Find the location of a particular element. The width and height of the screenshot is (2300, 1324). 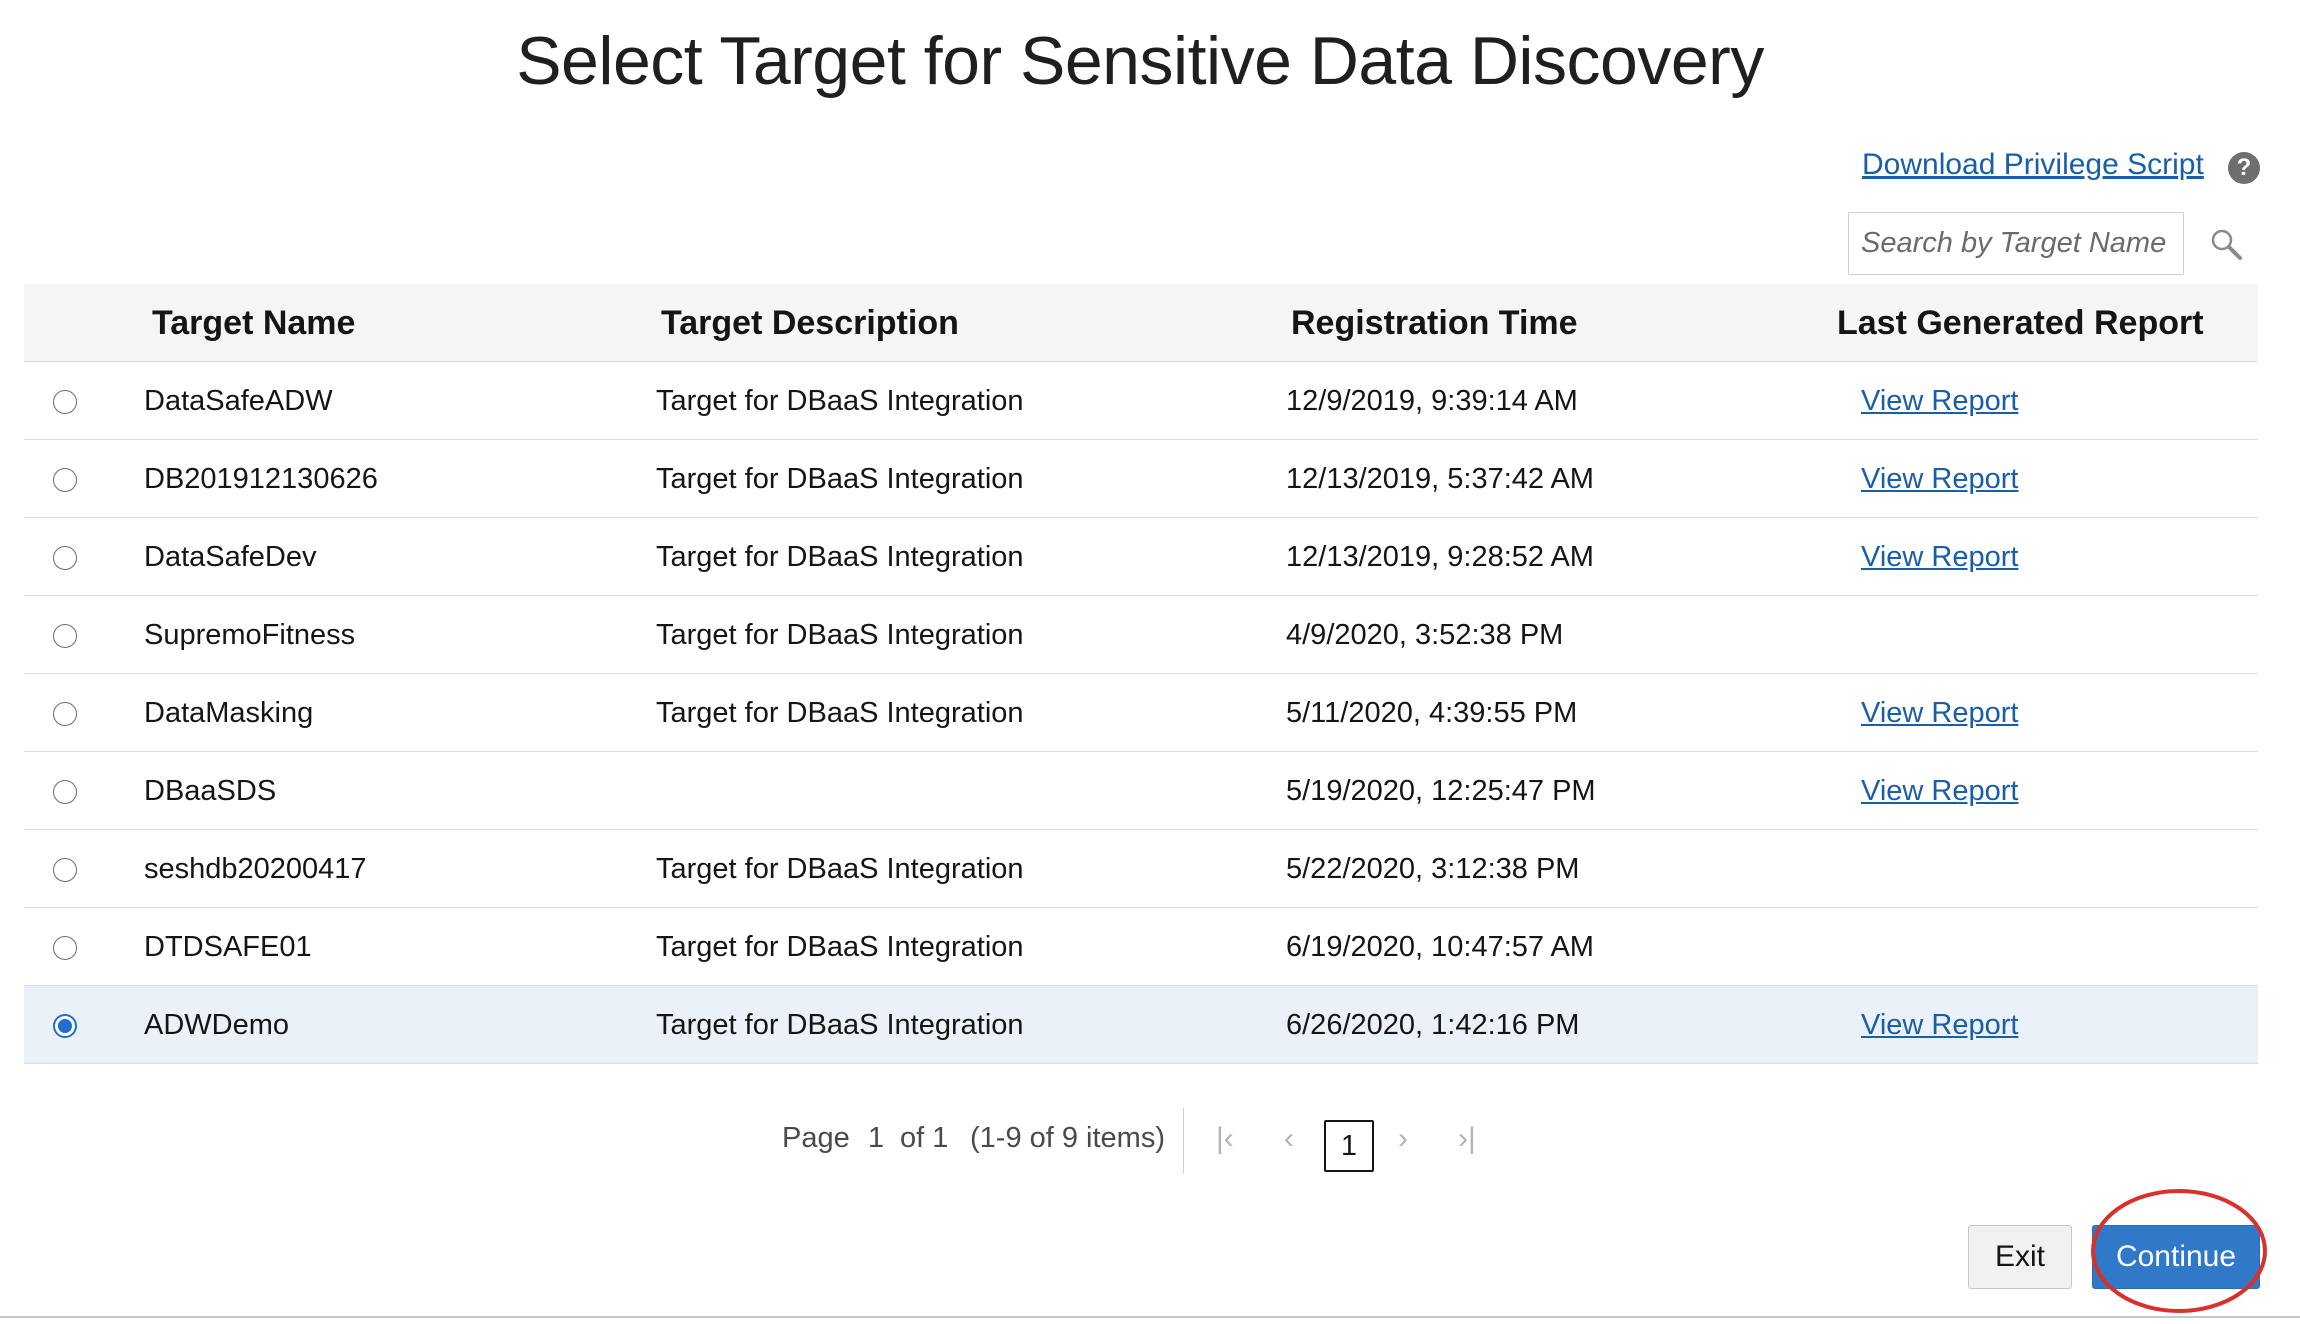

target-name-cell: ADWDemo is located at coordinates (217, 1025).